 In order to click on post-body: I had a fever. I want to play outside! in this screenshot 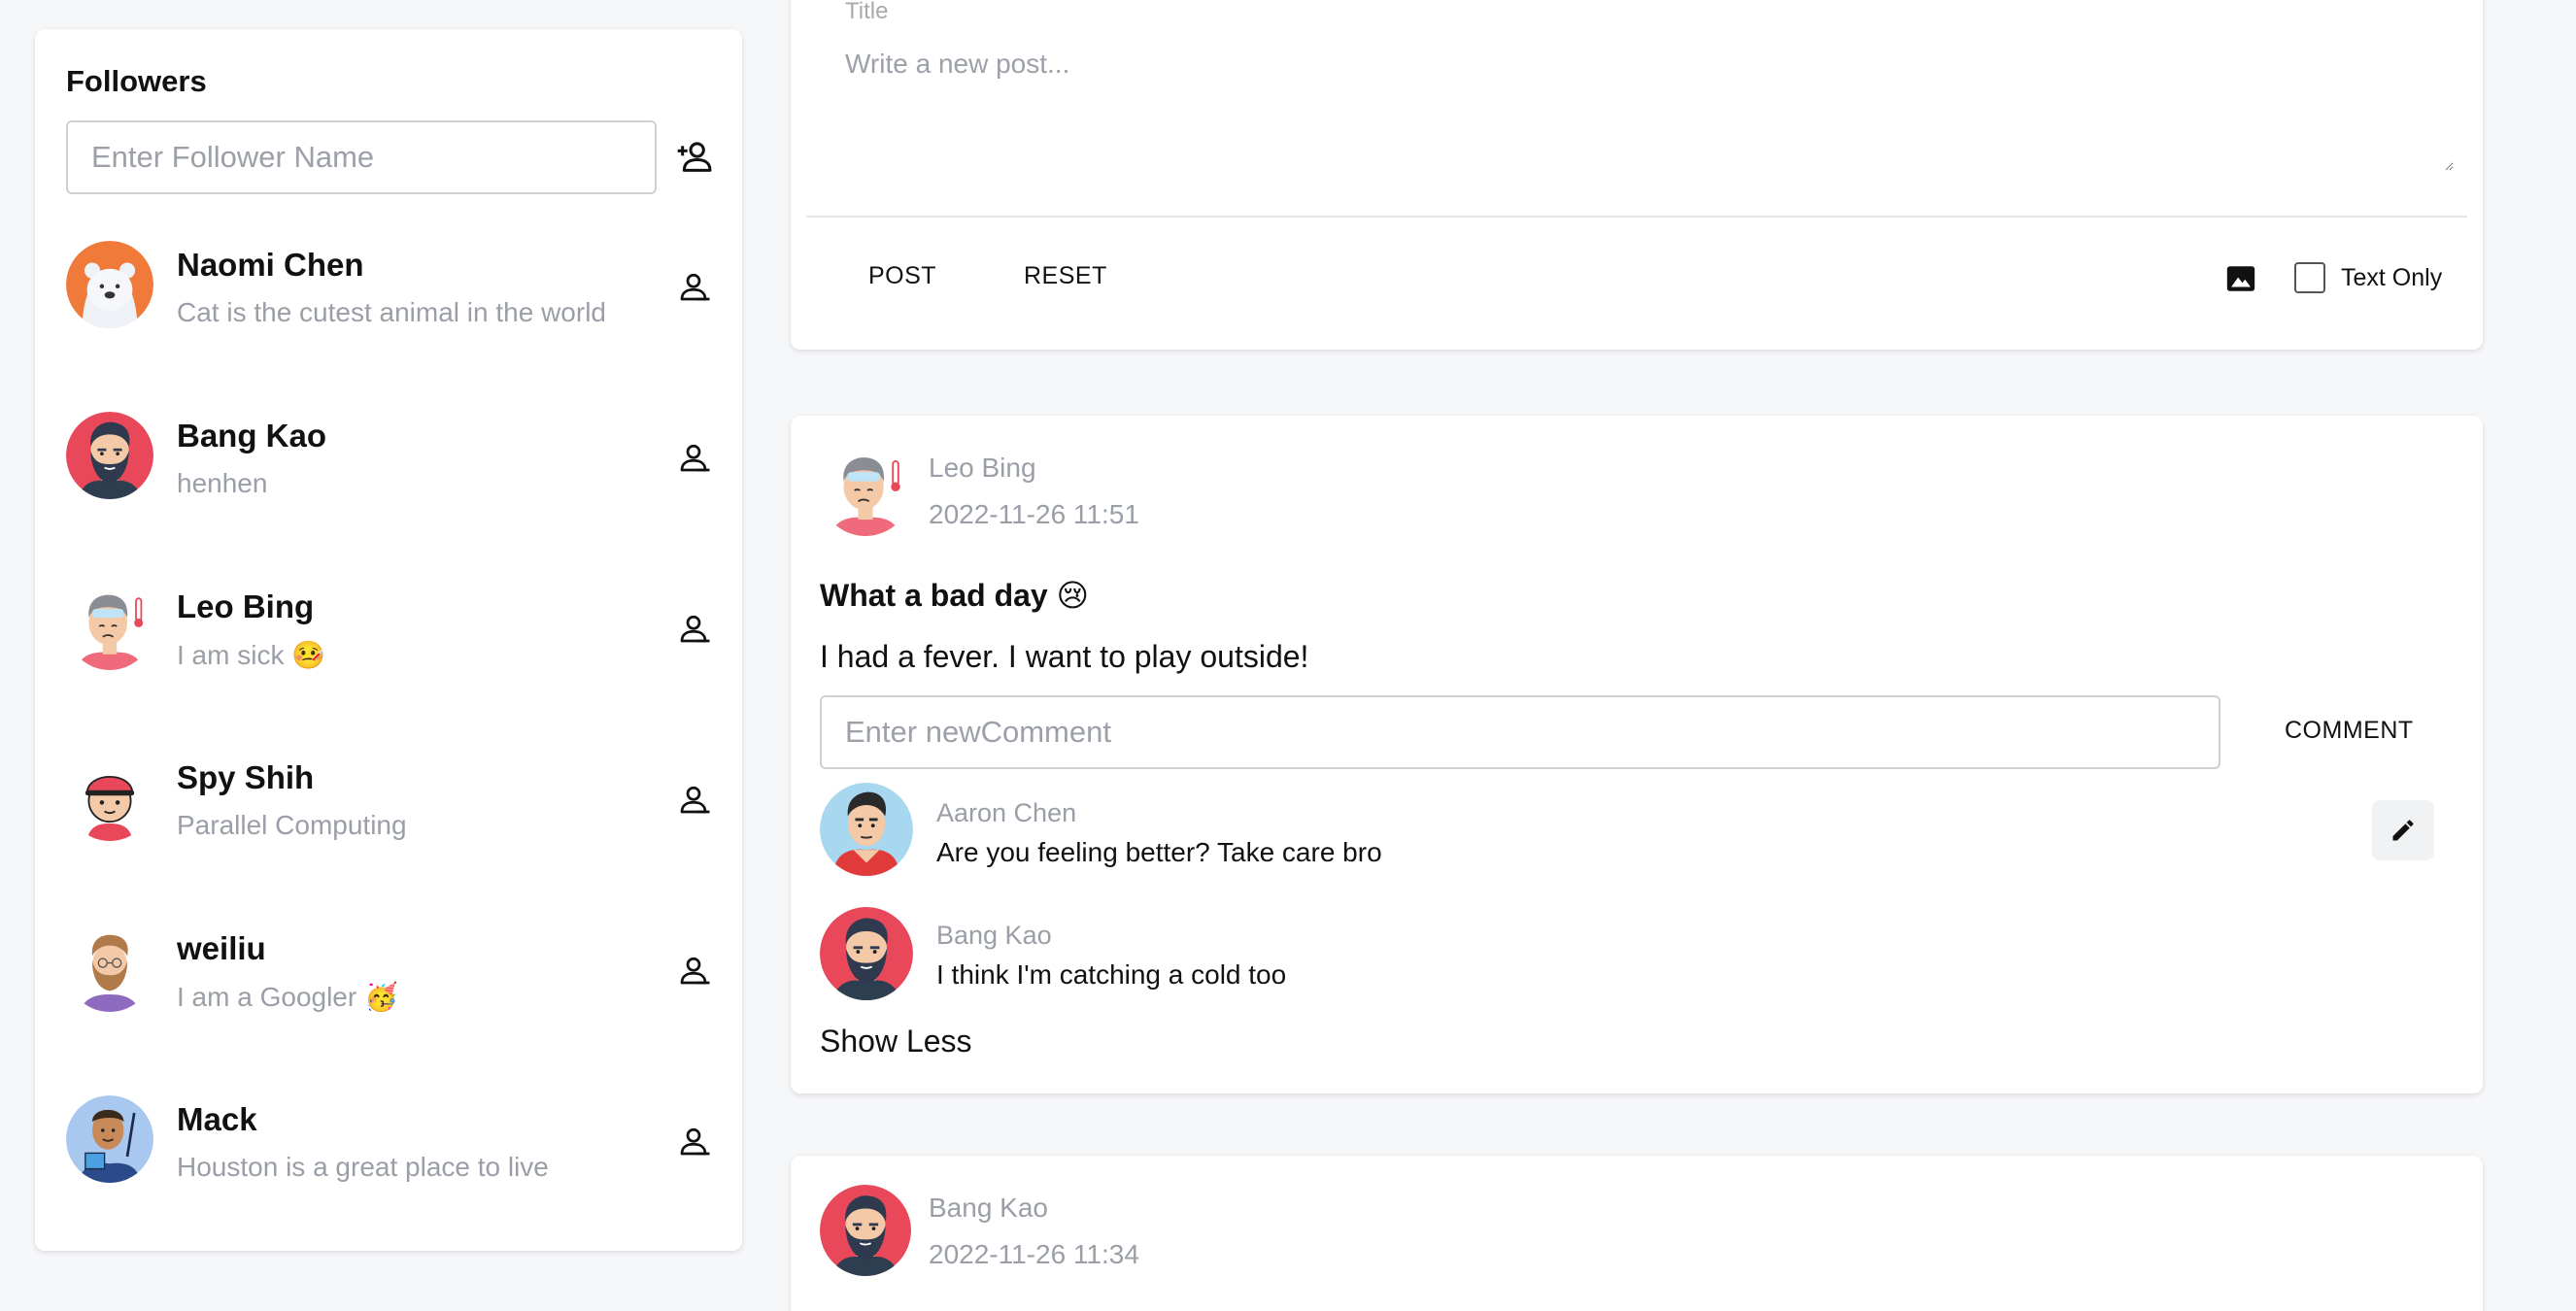, I will do `click(1064, 656)`.